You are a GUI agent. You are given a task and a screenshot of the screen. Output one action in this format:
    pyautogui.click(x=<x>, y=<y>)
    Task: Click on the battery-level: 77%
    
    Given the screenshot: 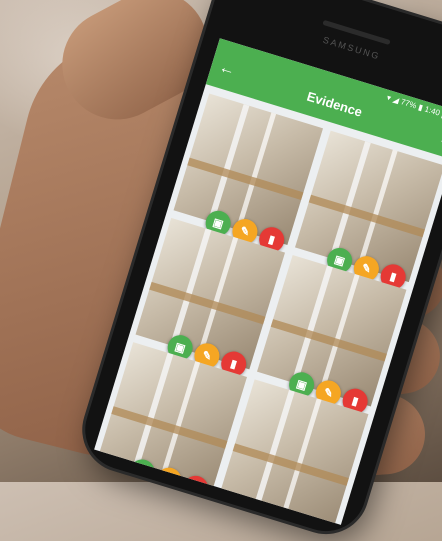 What is the action you would take?
    pyautogui.click(x=408, y=104)
    